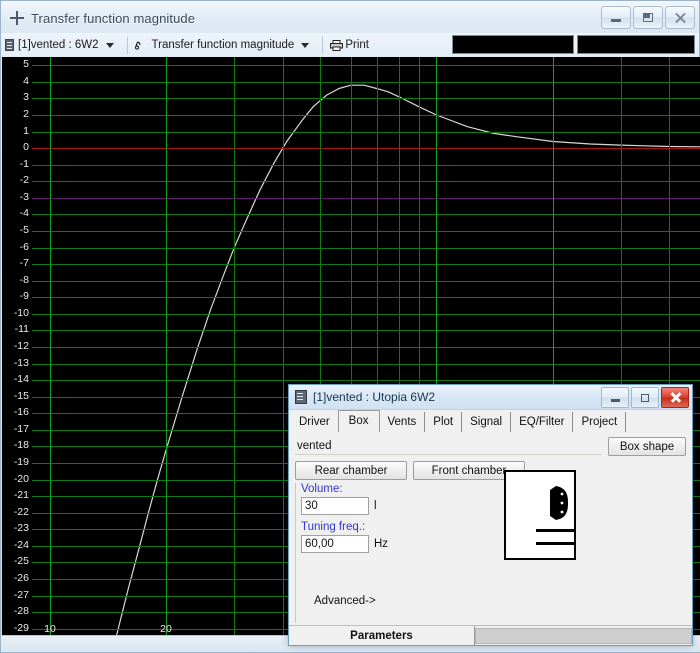 The width and height of the screenshot is (700, 653). I want to click on minimize-icon, so click(616, 20).